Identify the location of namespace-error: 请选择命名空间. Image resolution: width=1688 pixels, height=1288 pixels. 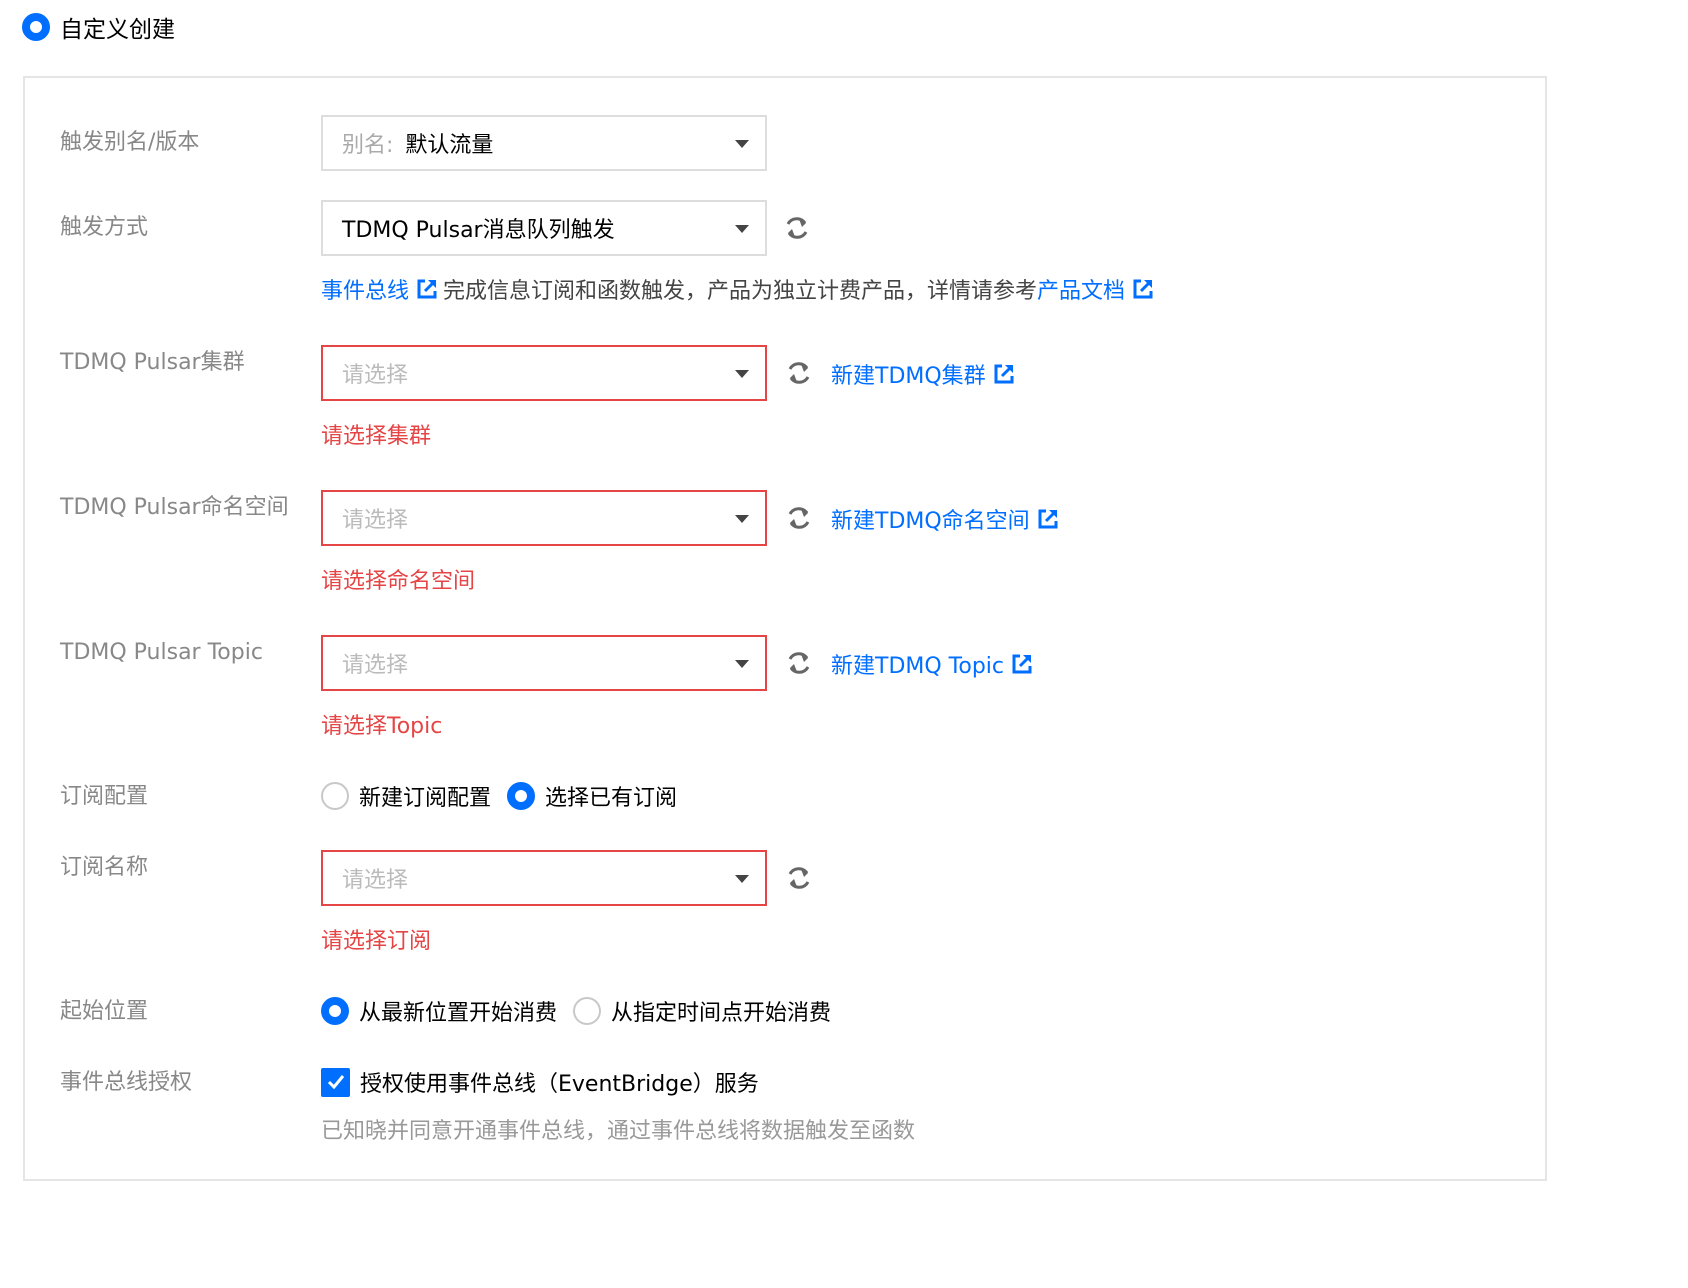
(398, 581).